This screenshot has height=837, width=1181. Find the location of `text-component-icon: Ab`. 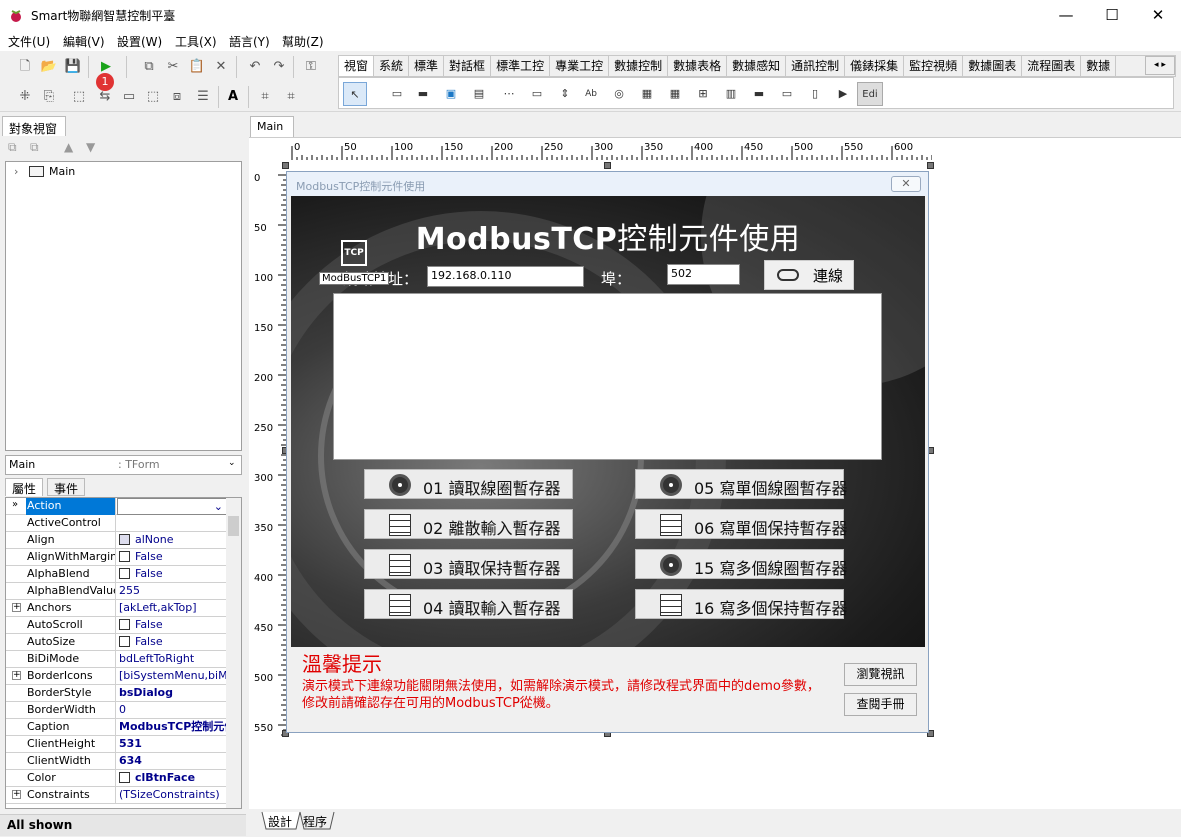

text-component-icon: Ab is located at coordinates (591, 94).